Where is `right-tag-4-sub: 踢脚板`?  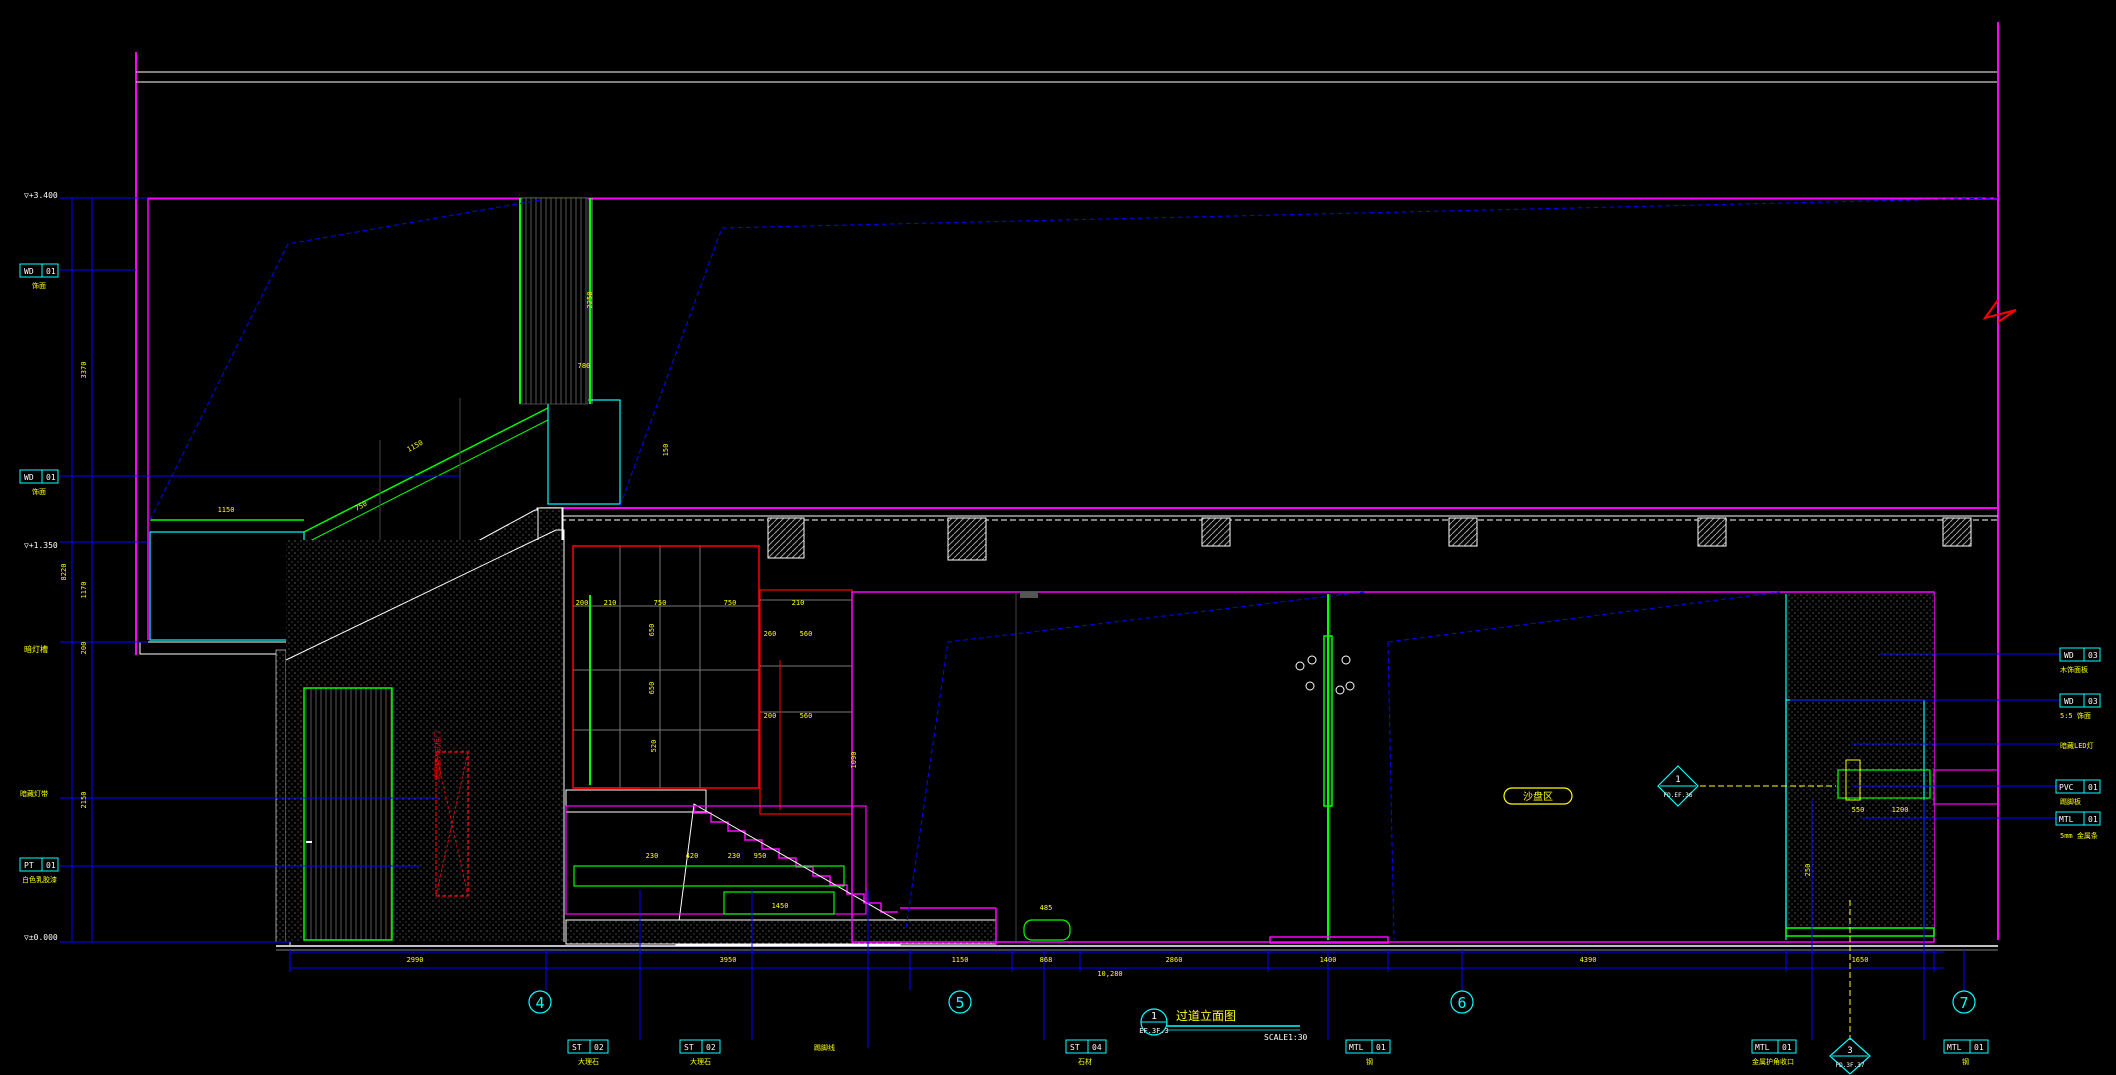 right-tag-4-sub: 踢脚板 is located at coordinates (2070, 801).